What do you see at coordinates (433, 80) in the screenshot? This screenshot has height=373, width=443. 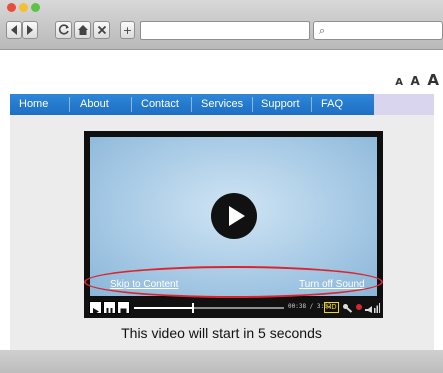 I see `text-size-large: A` at bounding box center [433, 80].